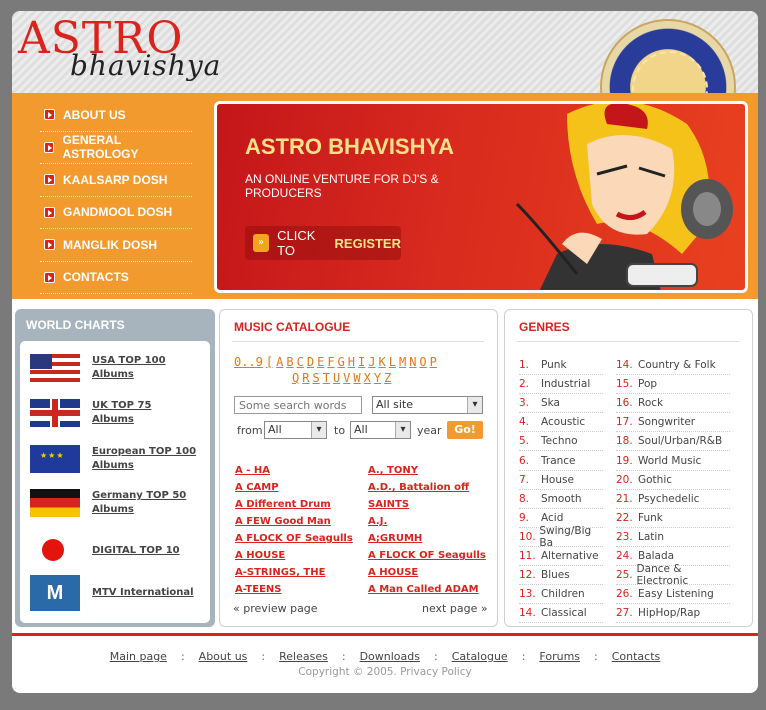 This screenshot has width=766, height=710. Describe the element at coordinates (320, 362) in the screenshot. I see `alphabet-letter: E` at that location.